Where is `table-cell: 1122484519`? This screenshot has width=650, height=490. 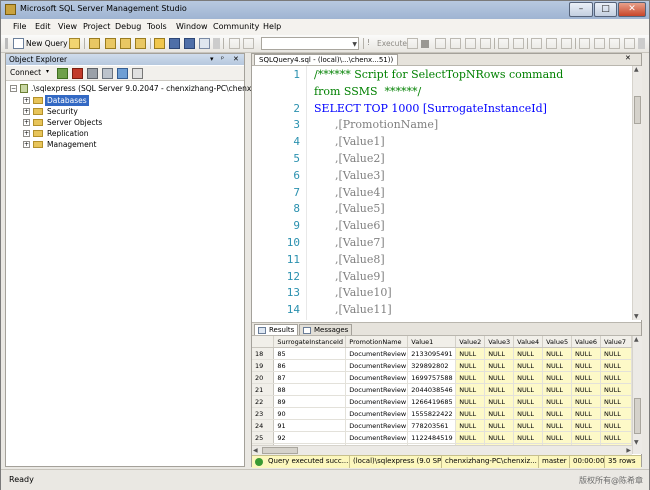
table-cell: 1122484519 is located at coordinates (432, 437).